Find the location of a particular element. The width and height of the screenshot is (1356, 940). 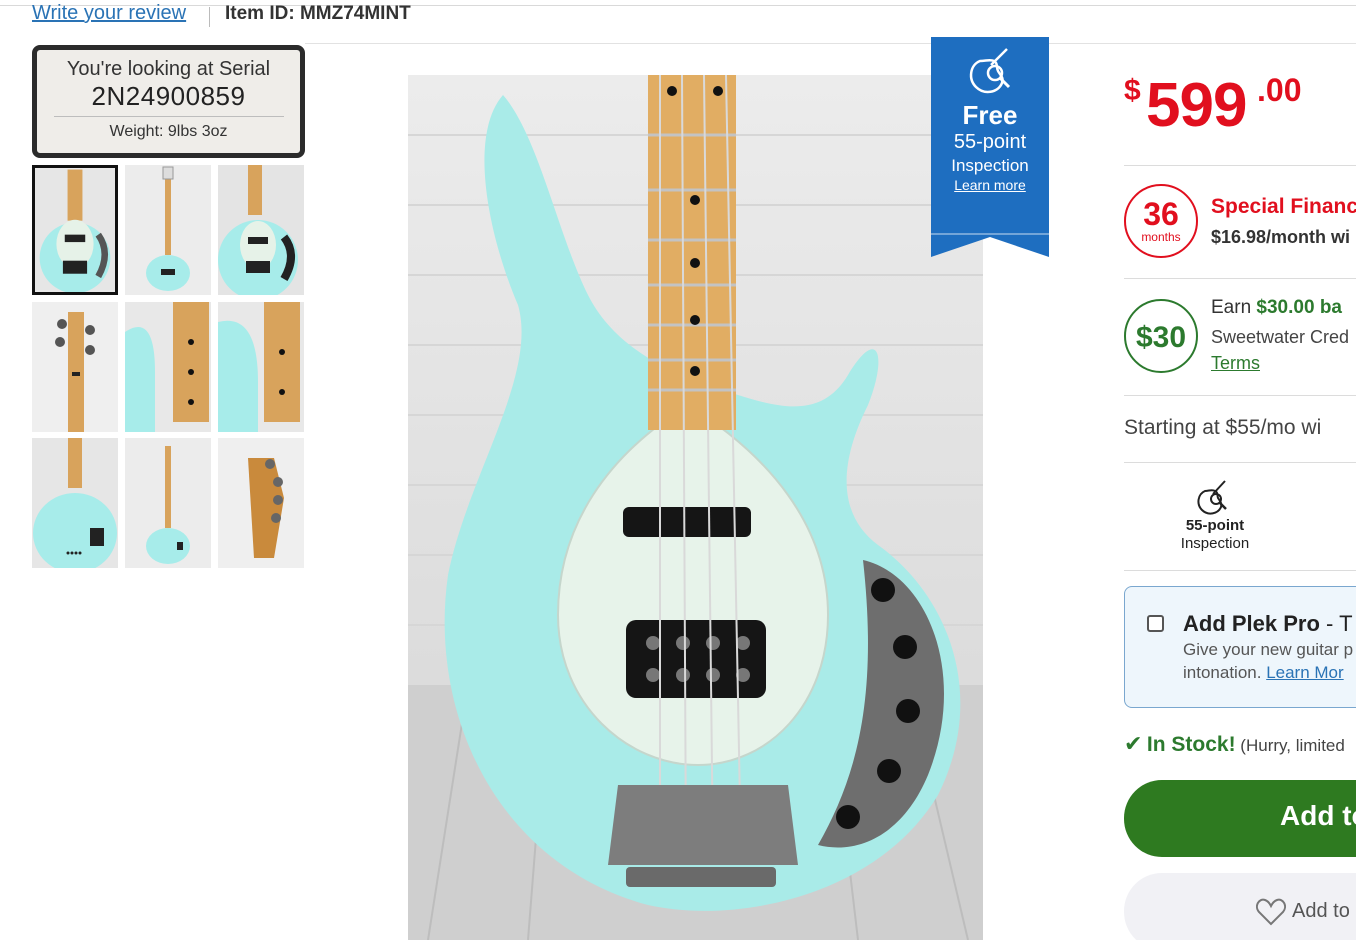

cashback-terms-link: Terms is located at coordinates (1235, 363).